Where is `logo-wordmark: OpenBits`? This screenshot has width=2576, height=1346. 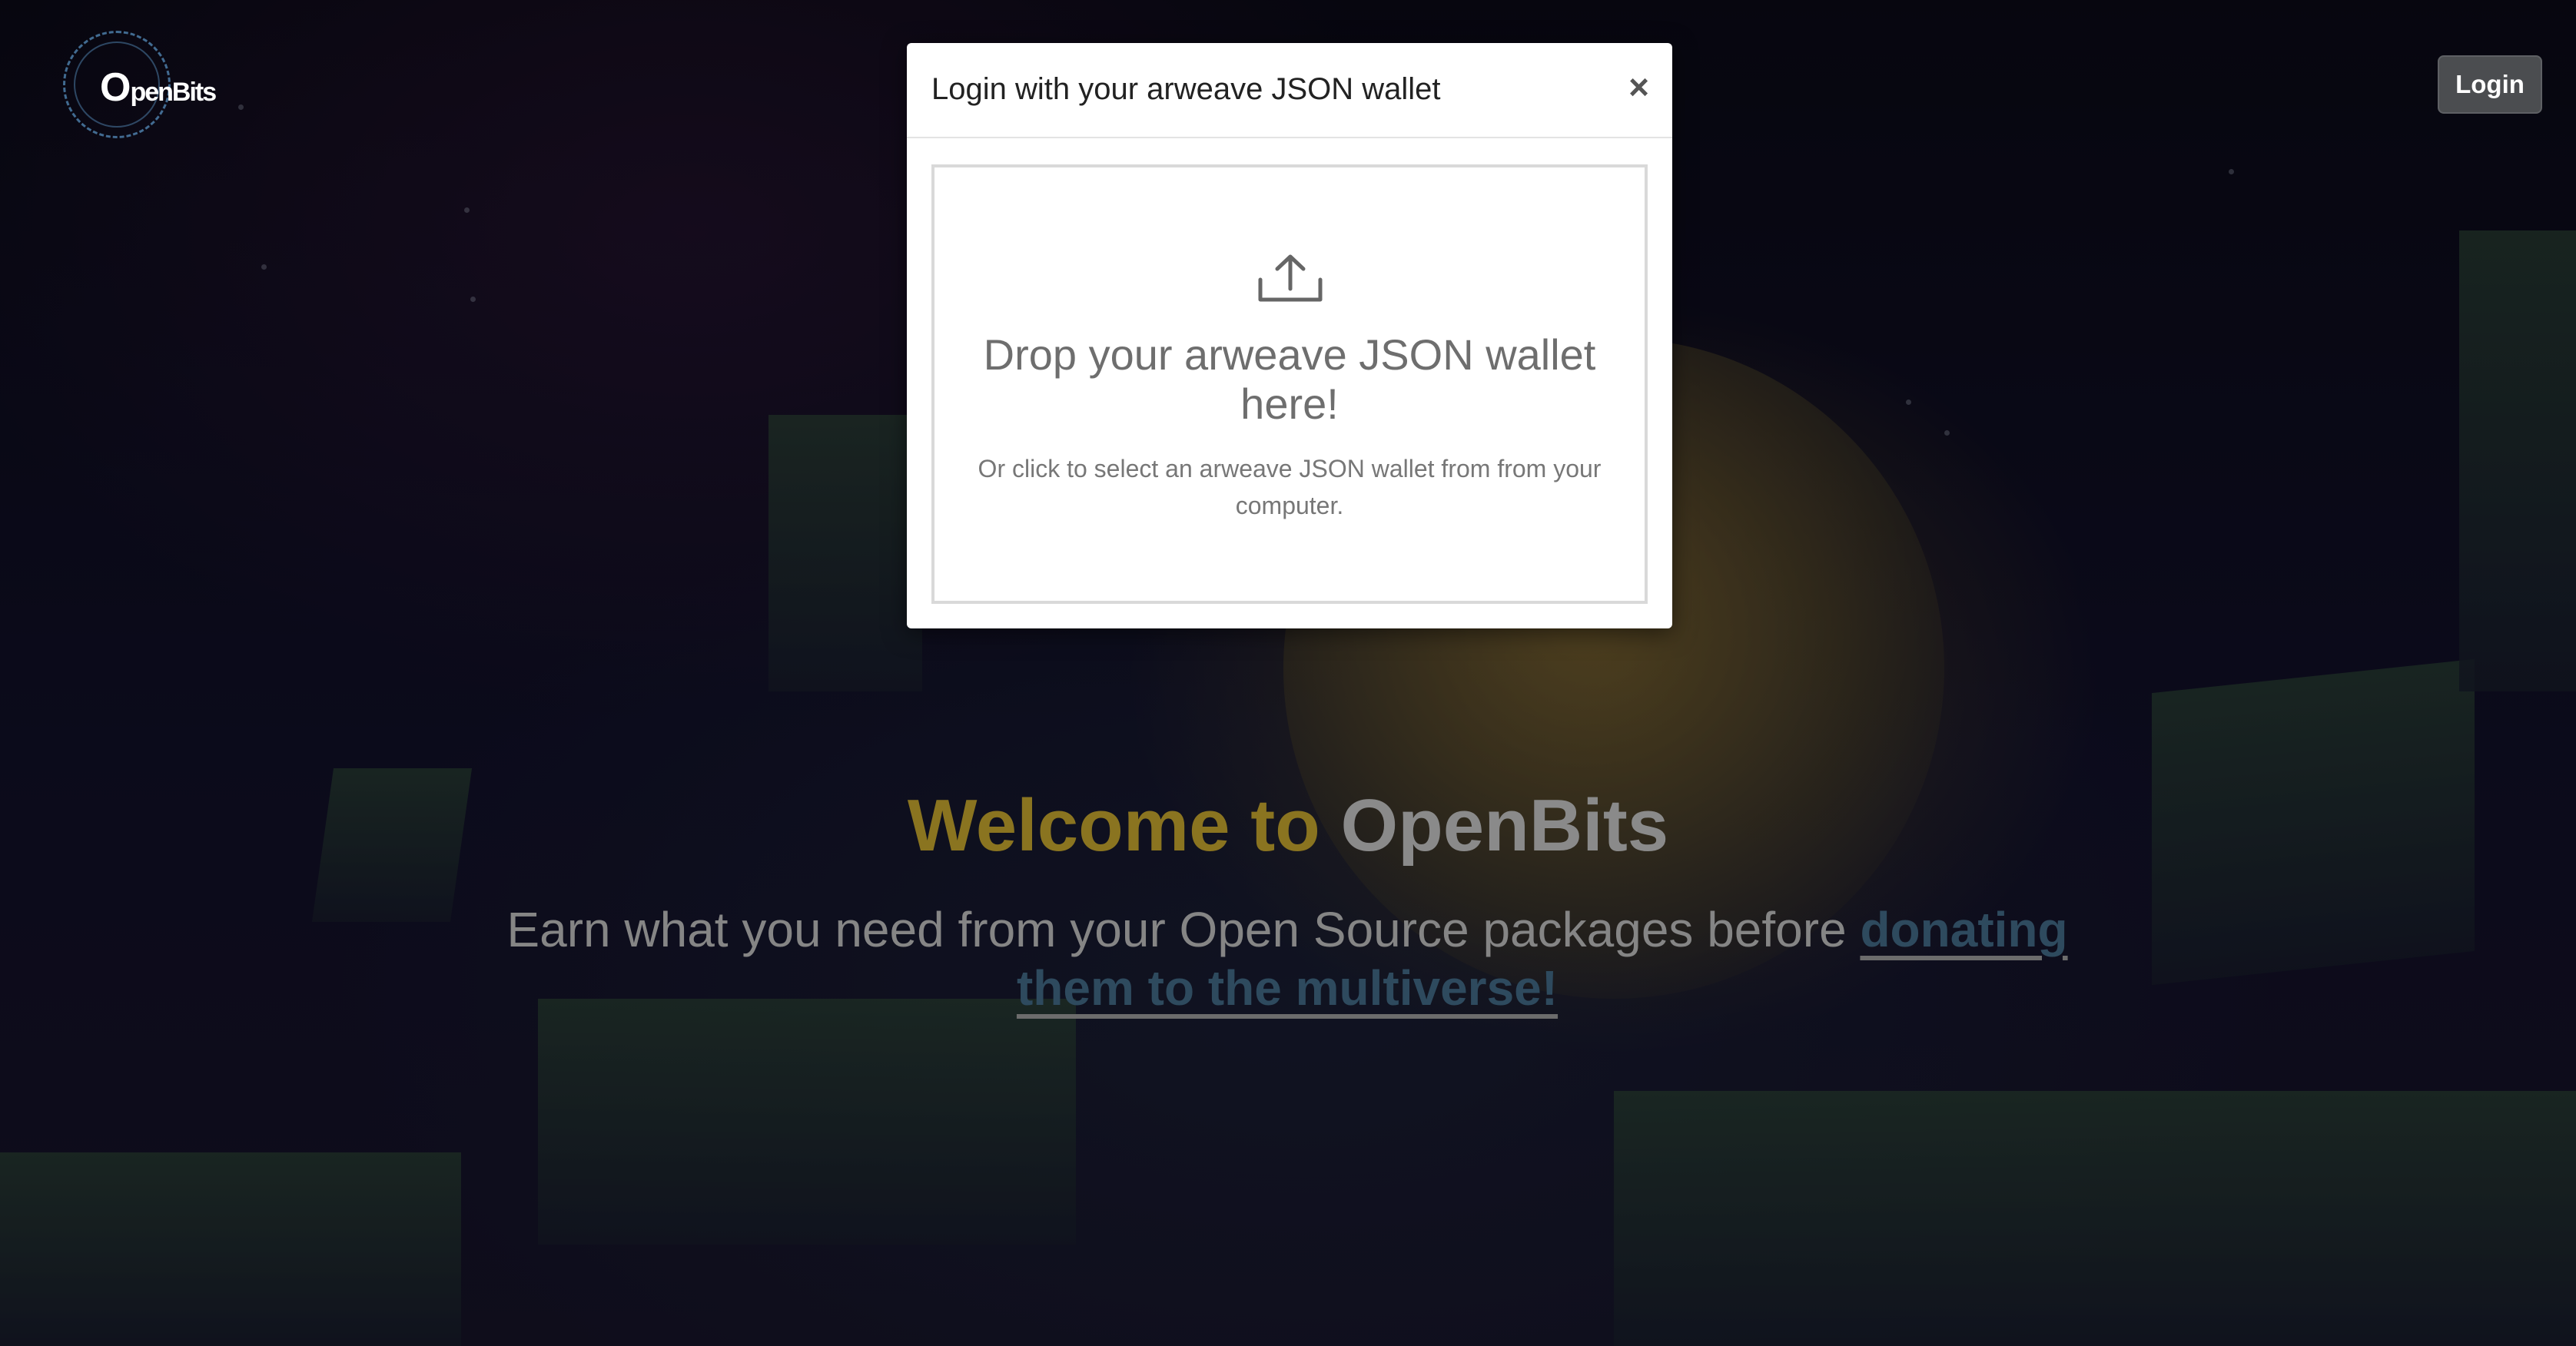
logo-wordmark: OpenBits is located at coordinates (158, 87).